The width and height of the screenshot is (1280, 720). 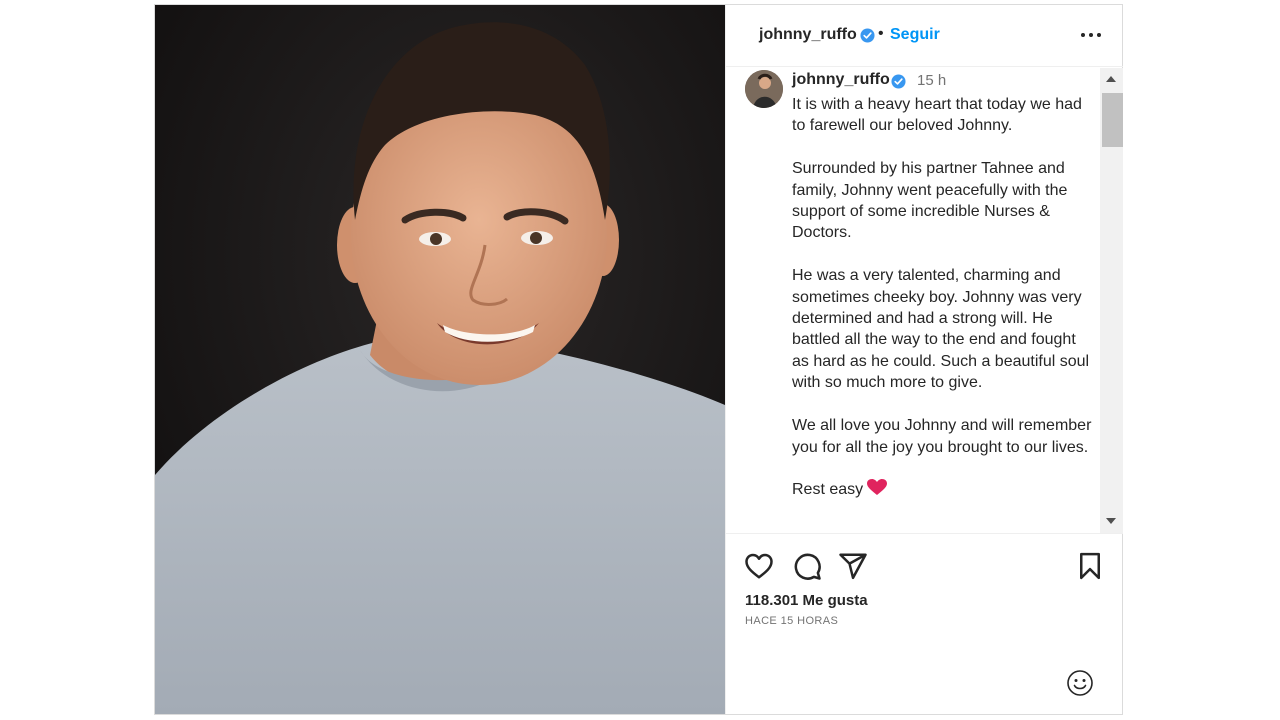 What do you see at coordinates (1111, 79) in the screenshot?
I see `scroll-up-arrow-icon` at bounding box center [1111, 79].